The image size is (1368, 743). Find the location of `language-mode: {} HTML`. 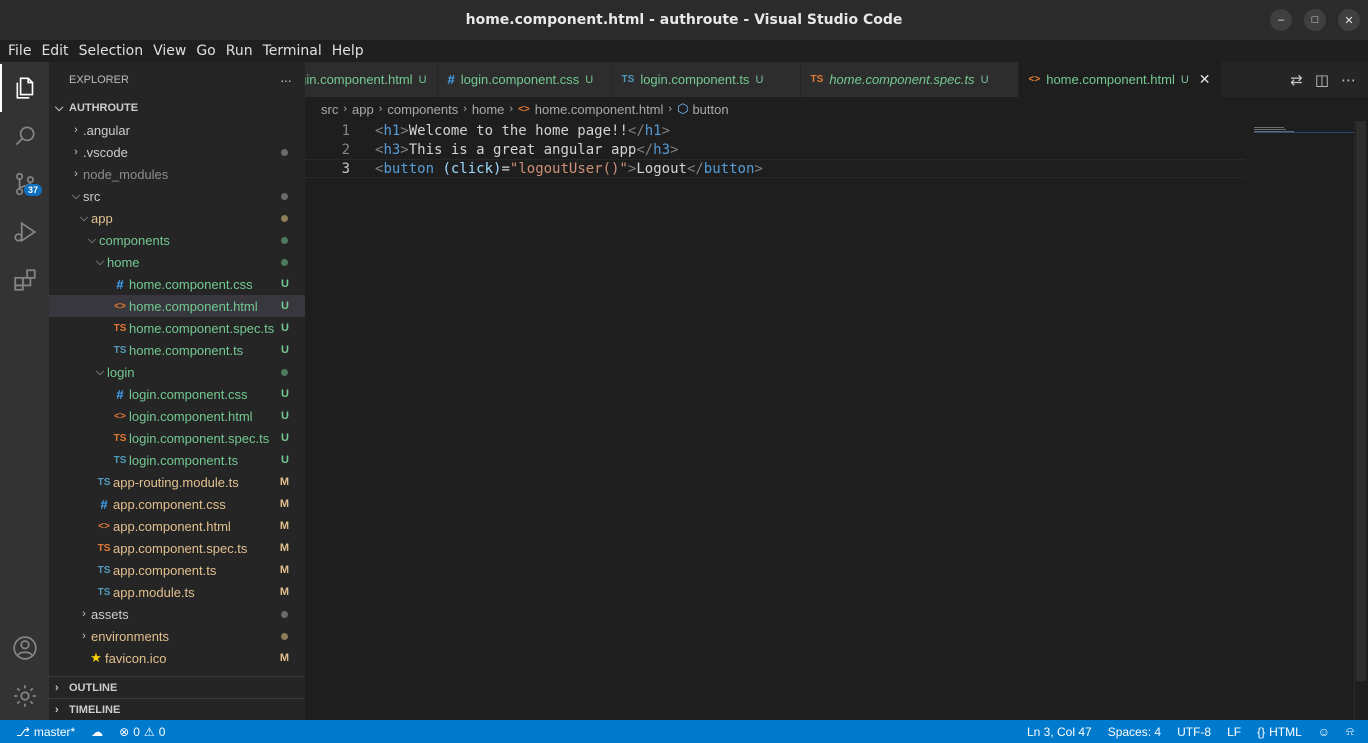

language-mode: {} HTML is located at coordinates (1279, 732).